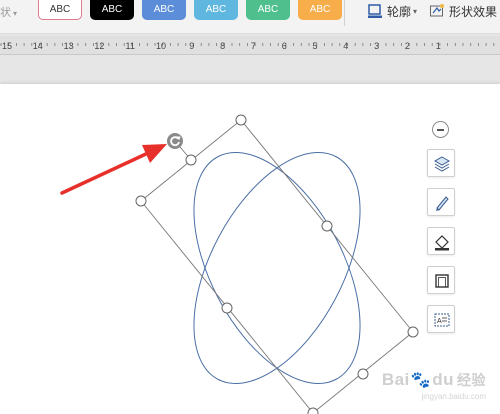 This screenshot has height=414, width=500. What do you see at coordinates (440, 129) in the screenshot?
I see `collapse-icon` at bounding box center [440, 129].